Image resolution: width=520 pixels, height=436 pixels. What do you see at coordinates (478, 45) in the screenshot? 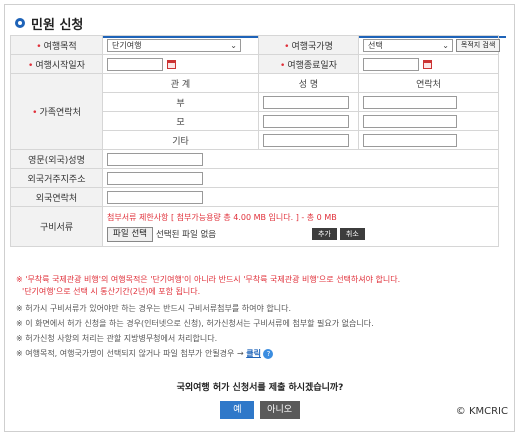
I see `destination-search-button: 목적지 검색` at bounding box center [478, 45].